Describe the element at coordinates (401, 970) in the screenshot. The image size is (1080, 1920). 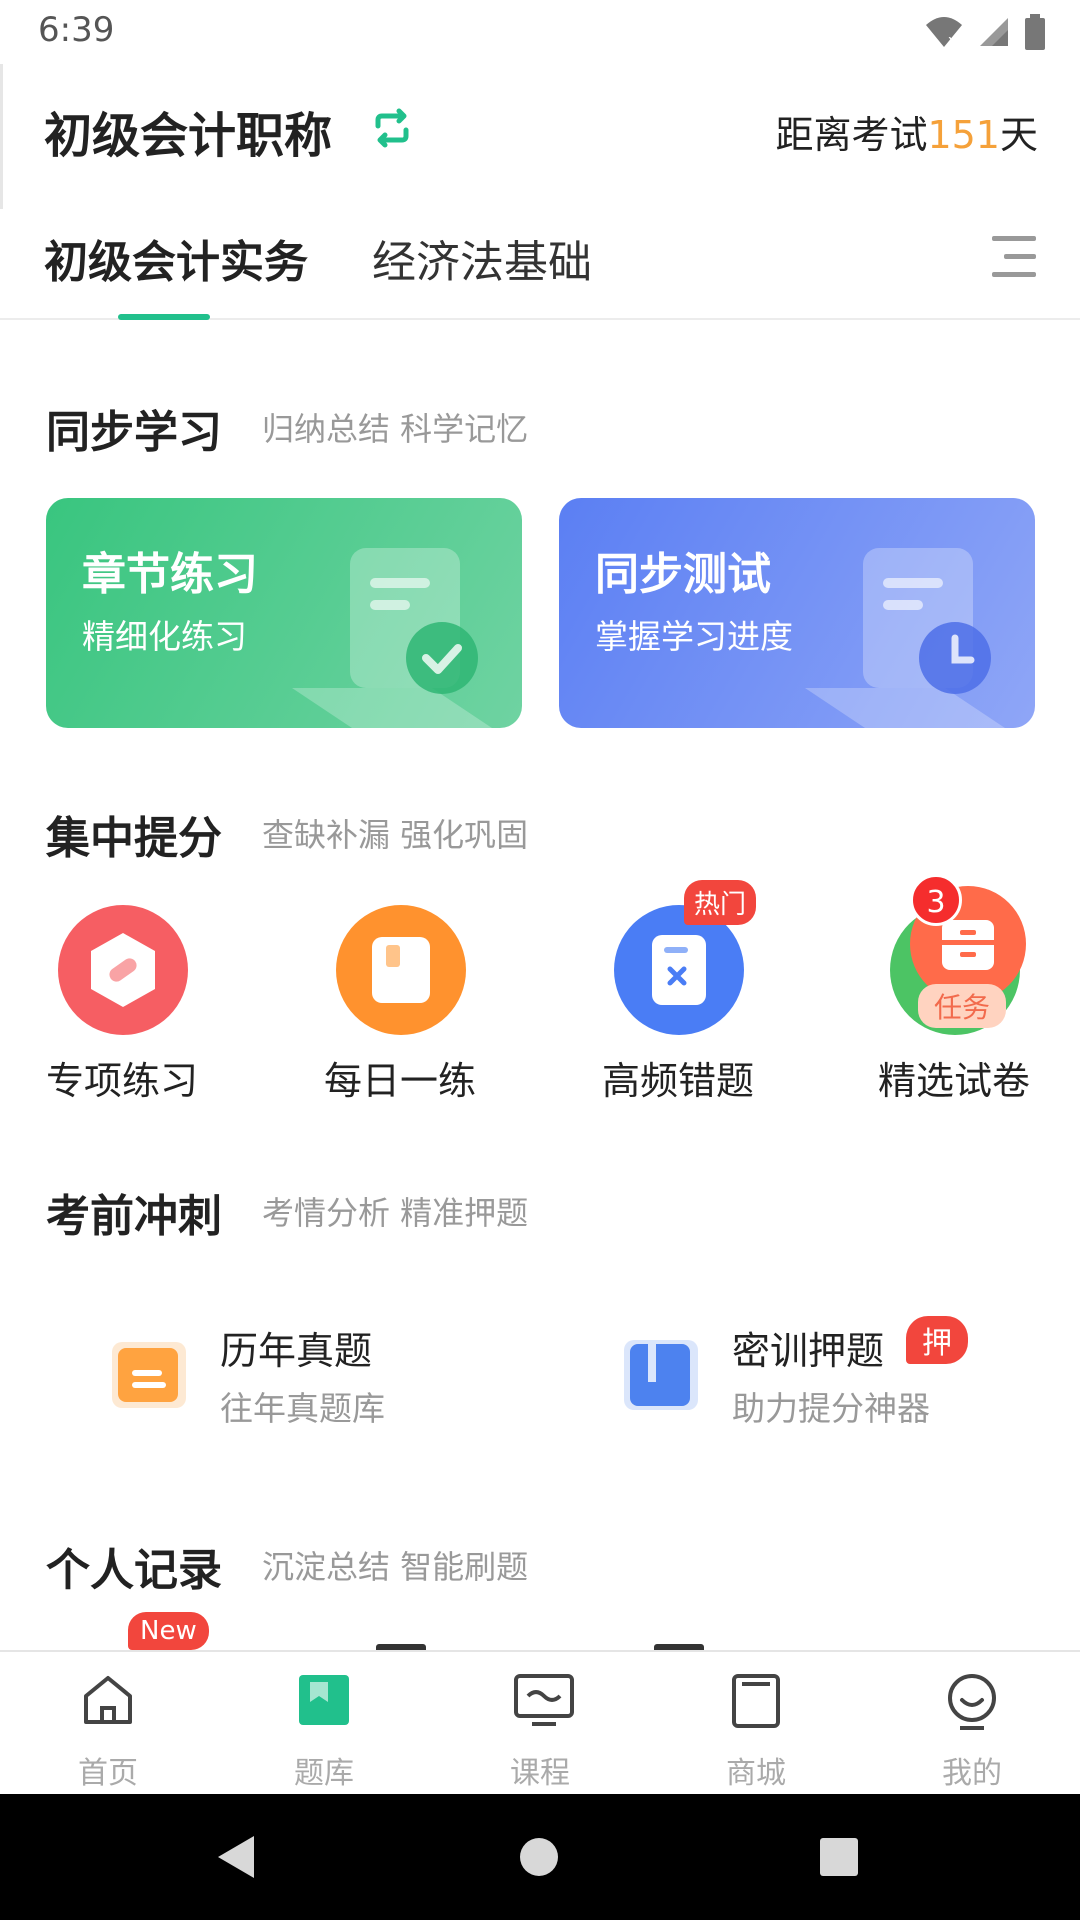
I see `book-icon` at that location.